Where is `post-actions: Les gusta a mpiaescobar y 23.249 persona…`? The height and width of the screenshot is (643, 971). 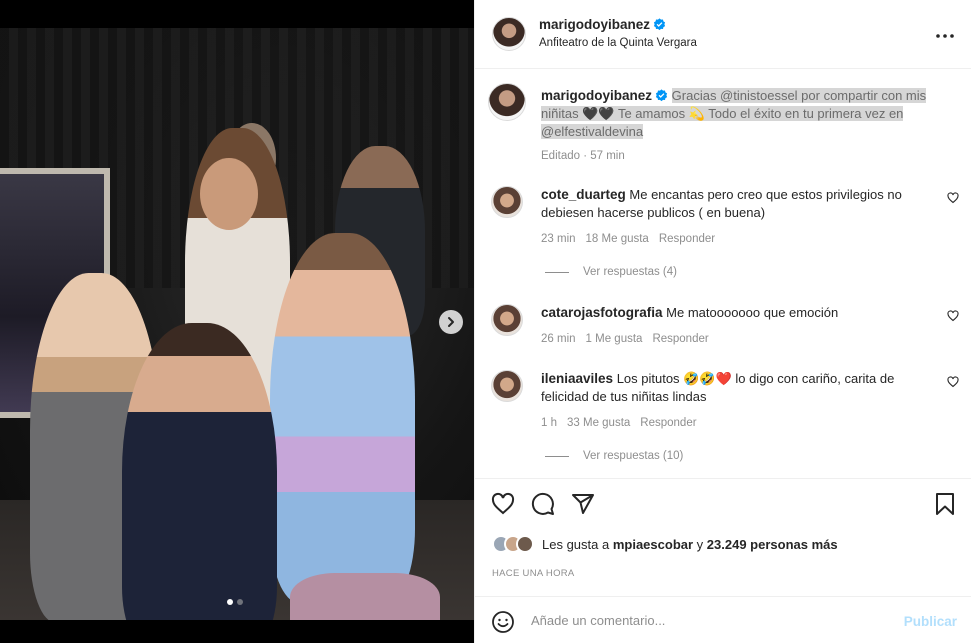
post-actions: Les gusta a mpiaescobar y 23.249 persona… is located at coordinates (723, 537).